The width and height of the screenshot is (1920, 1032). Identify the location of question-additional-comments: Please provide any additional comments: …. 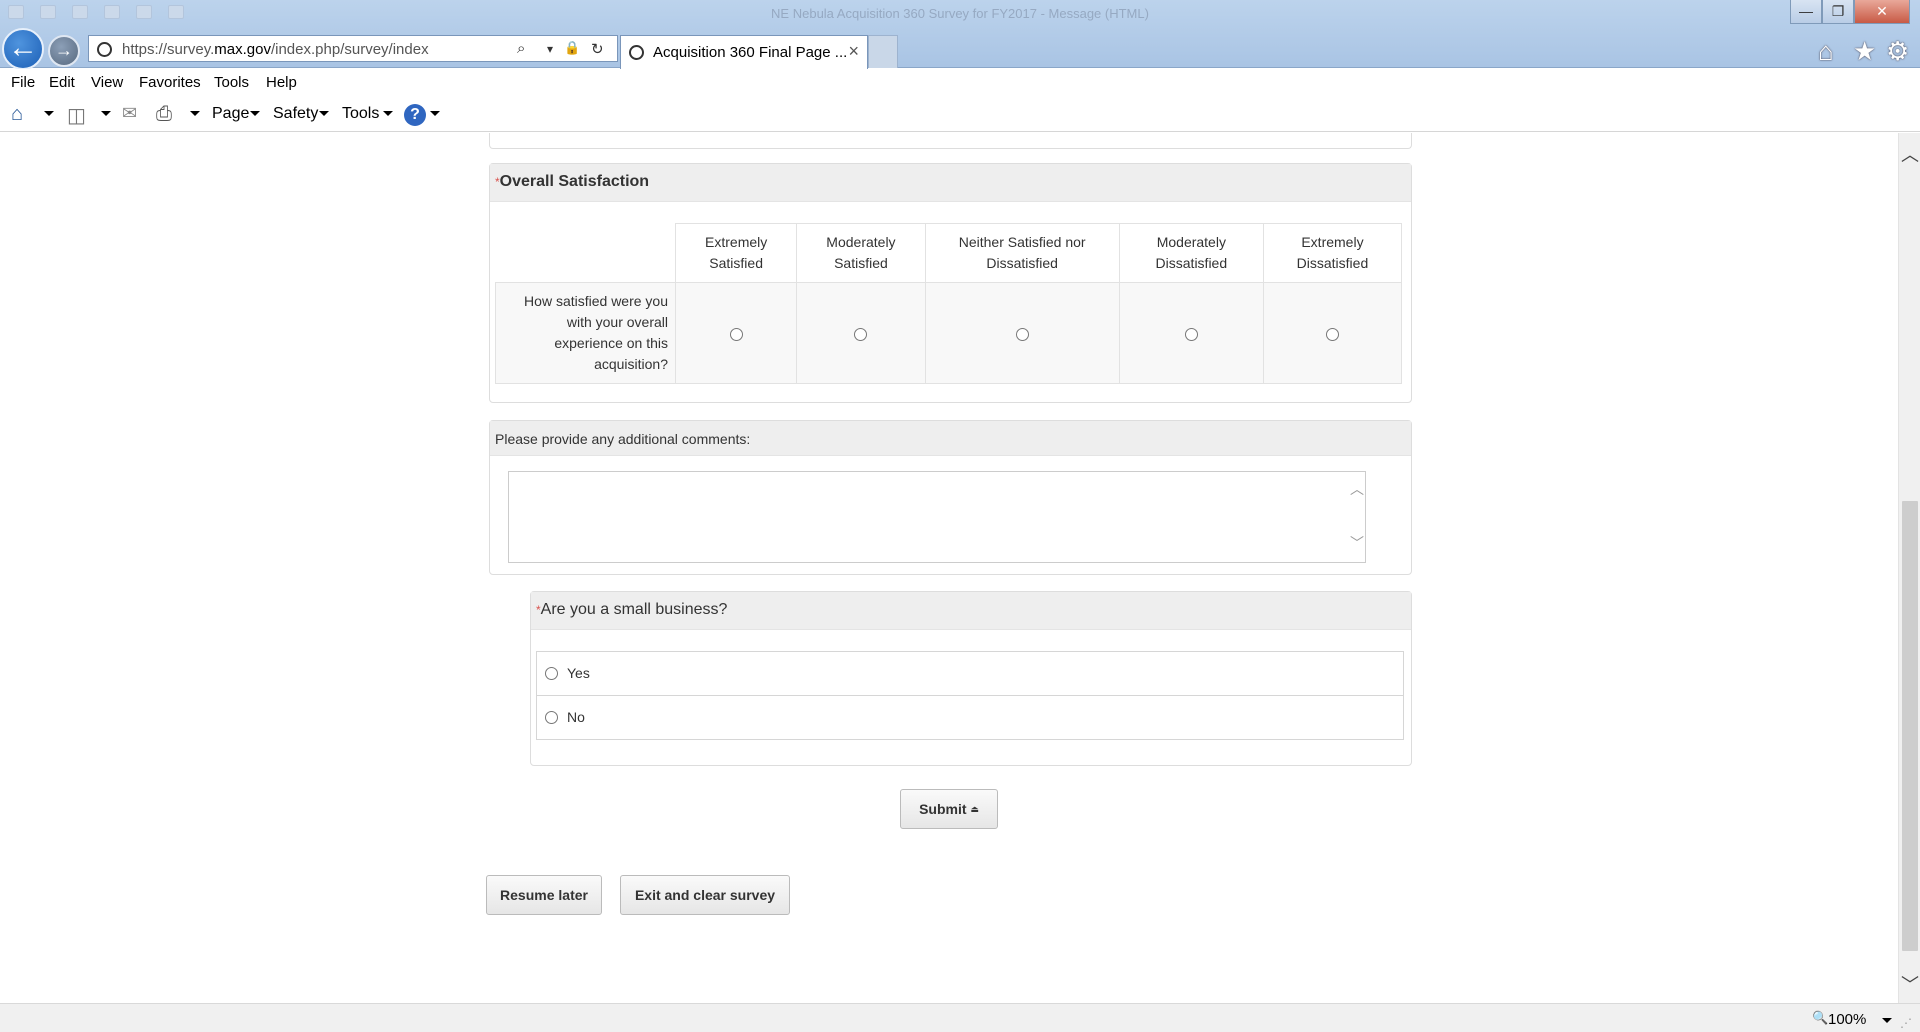
(950, 497).